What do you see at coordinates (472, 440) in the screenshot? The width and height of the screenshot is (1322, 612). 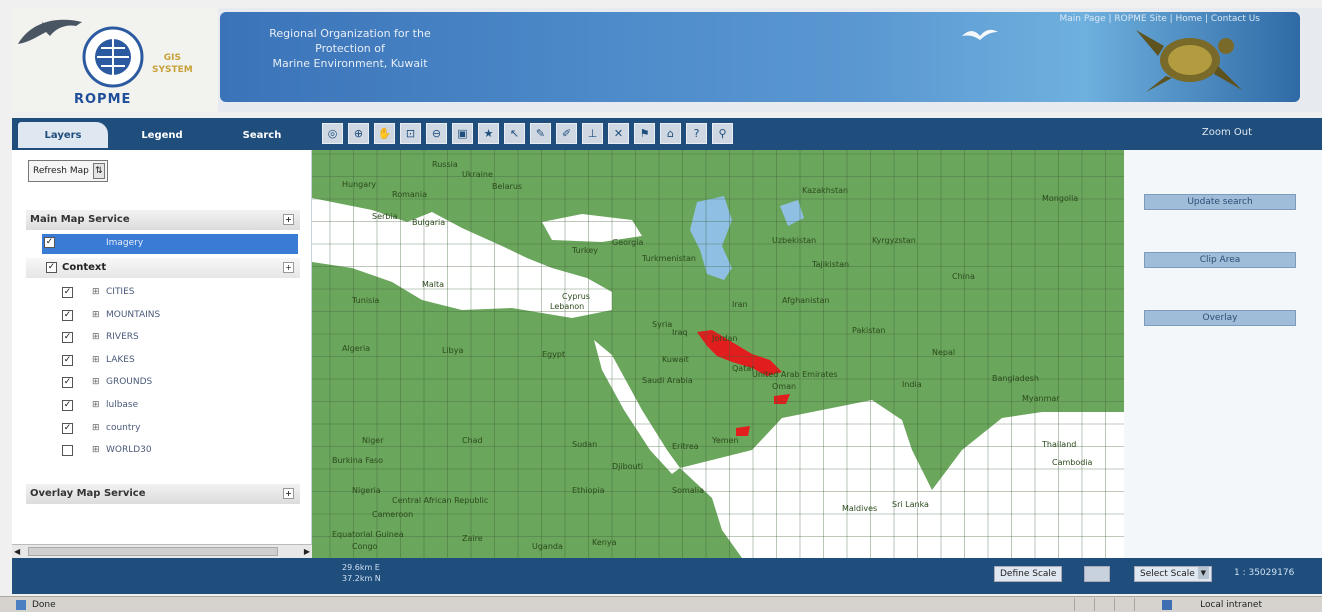 I see `place-label: Chad` at bounding box center [472, 440].